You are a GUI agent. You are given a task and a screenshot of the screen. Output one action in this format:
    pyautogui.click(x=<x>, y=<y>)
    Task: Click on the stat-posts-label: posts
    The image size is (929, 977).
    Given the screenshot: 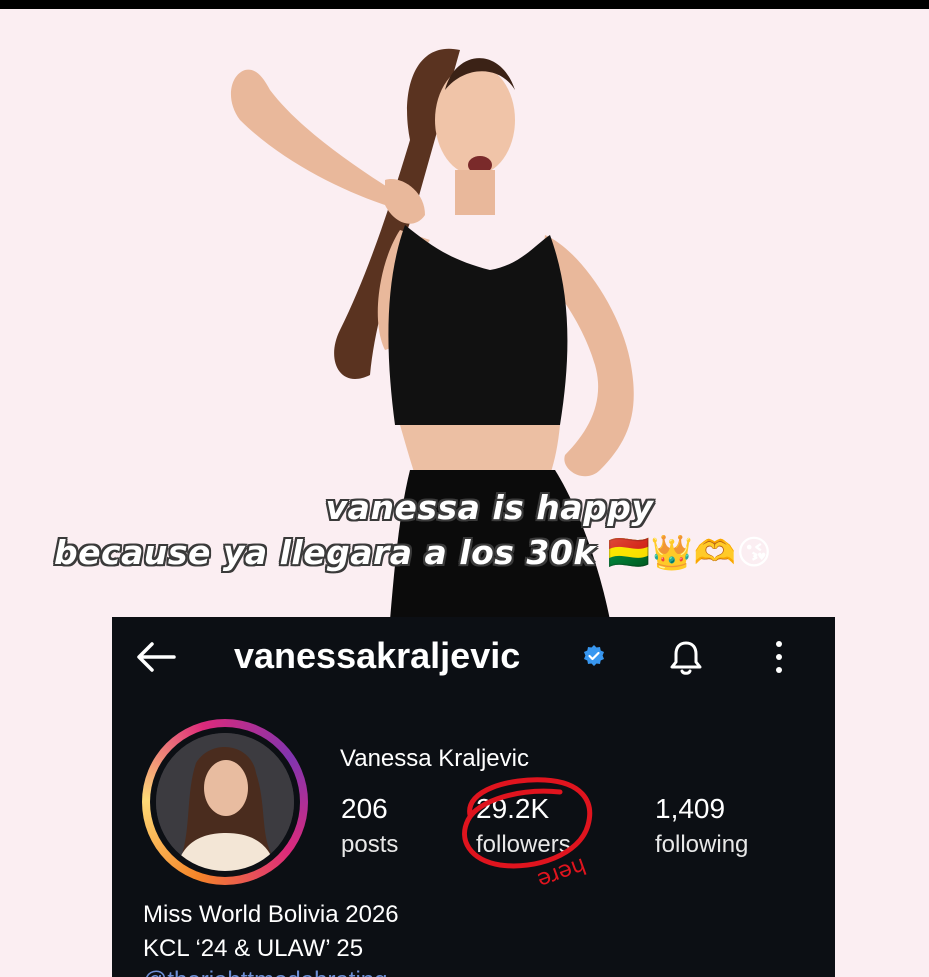 What is the action you would take?
    pyautogui.click(x=370, y=844)
    